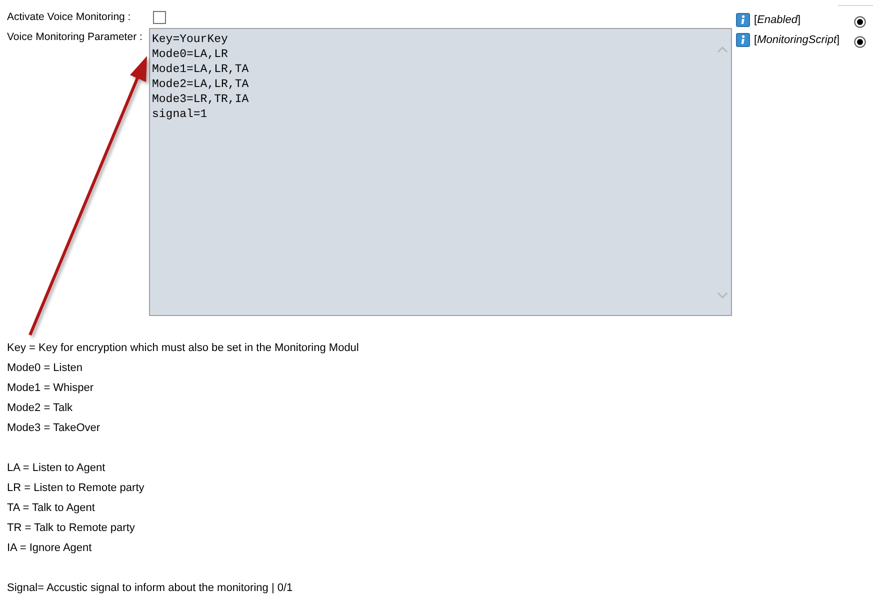 The height and width of the screenshot is (607, 873). I want to click on help-text: Mode0 = Listen, so click(45, 368).